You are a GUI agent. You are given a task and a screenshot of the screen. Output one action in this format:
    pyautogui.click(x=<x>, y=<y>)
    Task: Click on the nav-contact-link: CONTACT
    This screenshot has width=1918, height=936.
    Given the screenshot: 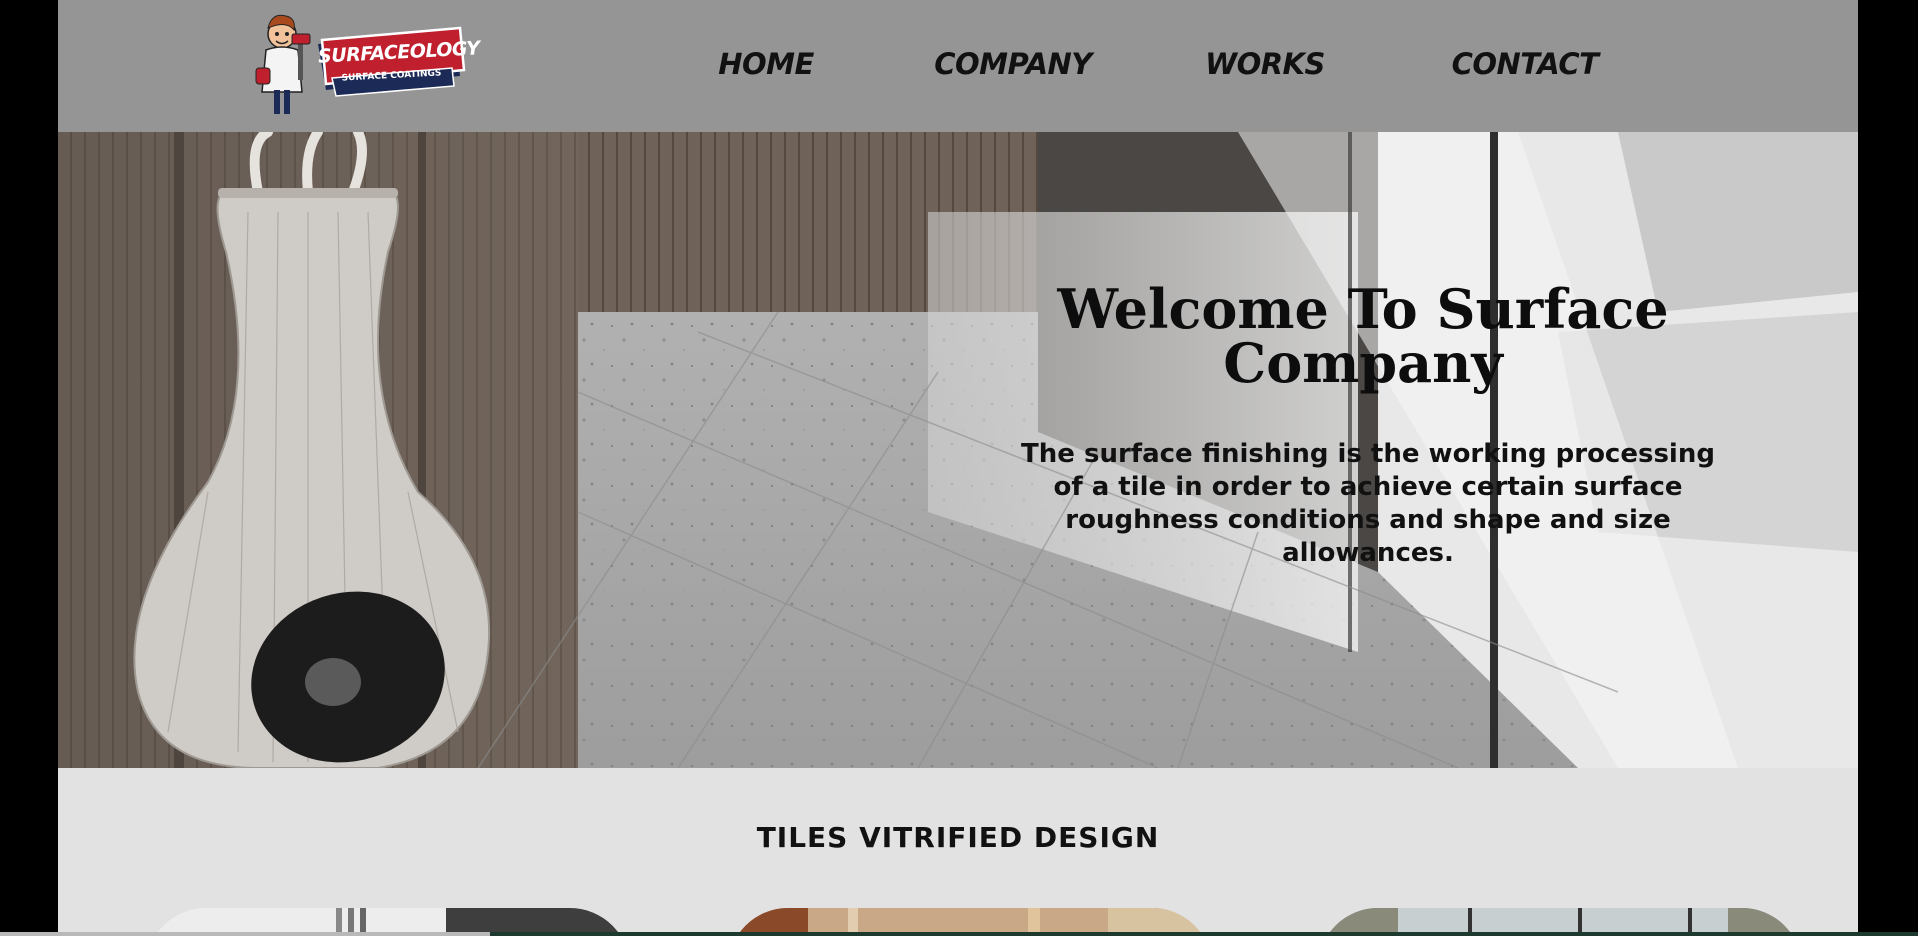 What is the action you would take?
    pyautogui.click(x=1525, y=64)
    